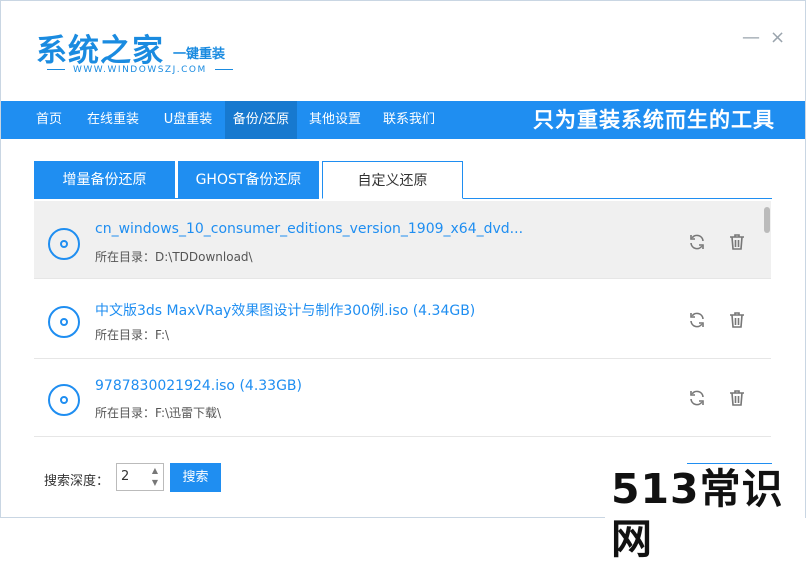 The image size is (806, 564). What do you see at coordinates (409, 120) in the screenshot?
I see `nav-contact: 联系我们` at bounding box center [409, 120].